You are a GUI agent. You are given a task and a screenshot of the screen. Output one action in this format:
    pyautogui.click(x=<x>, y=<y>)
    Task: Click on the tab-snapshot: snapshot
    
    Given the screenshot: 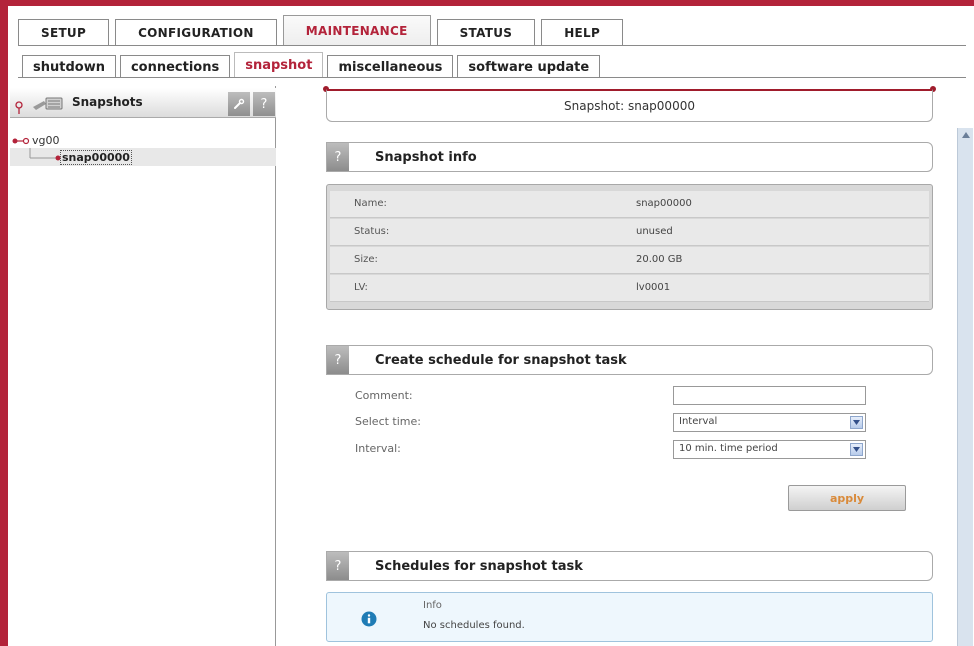 What is the action you would take?
    pyautogui.click(x=279, y=65)
    